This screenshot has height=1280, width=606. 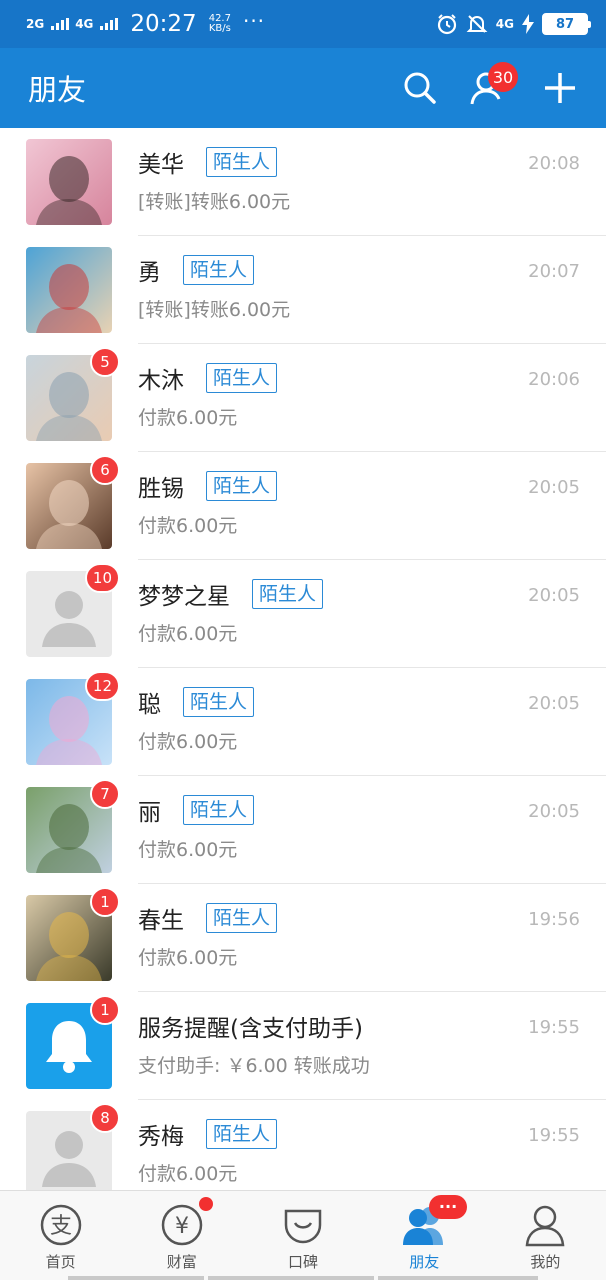 I want to click on conversation-row: 6 胜锡 陌生人 付款6.00元 20:05, so click(x=303, y=506).